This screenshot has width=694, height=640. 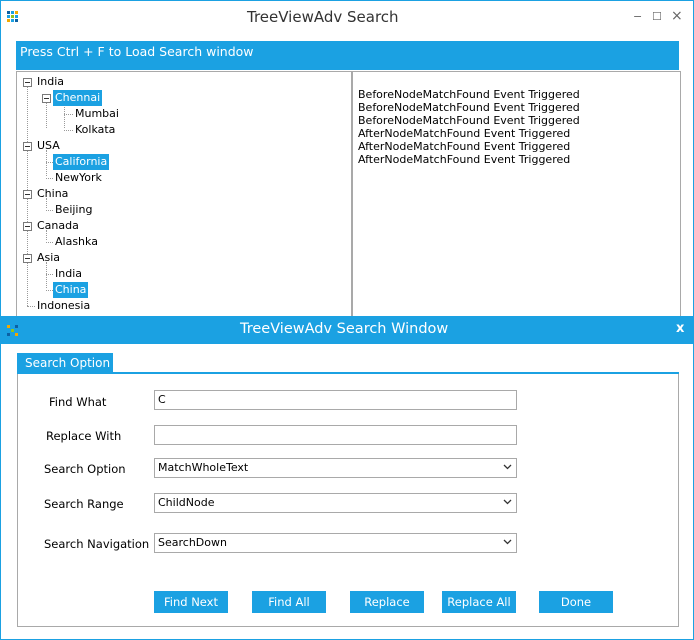 What do you see at coordinates (162, 399) in the screenshot?
I see `find-what-value: C` at bounding box center [162, 399].